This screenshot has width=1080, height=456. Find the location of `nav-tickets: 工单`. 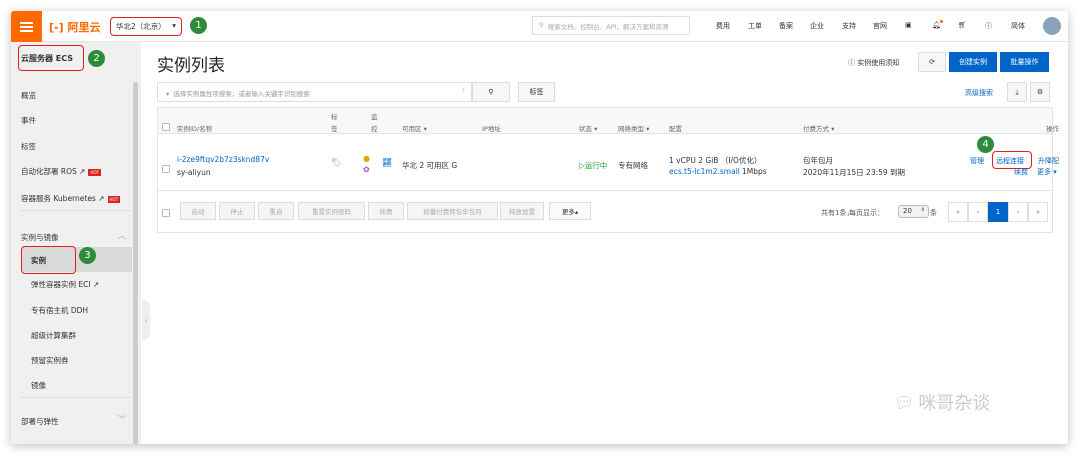

nav-tickets: 工单 is located at coordinates (755, 26).